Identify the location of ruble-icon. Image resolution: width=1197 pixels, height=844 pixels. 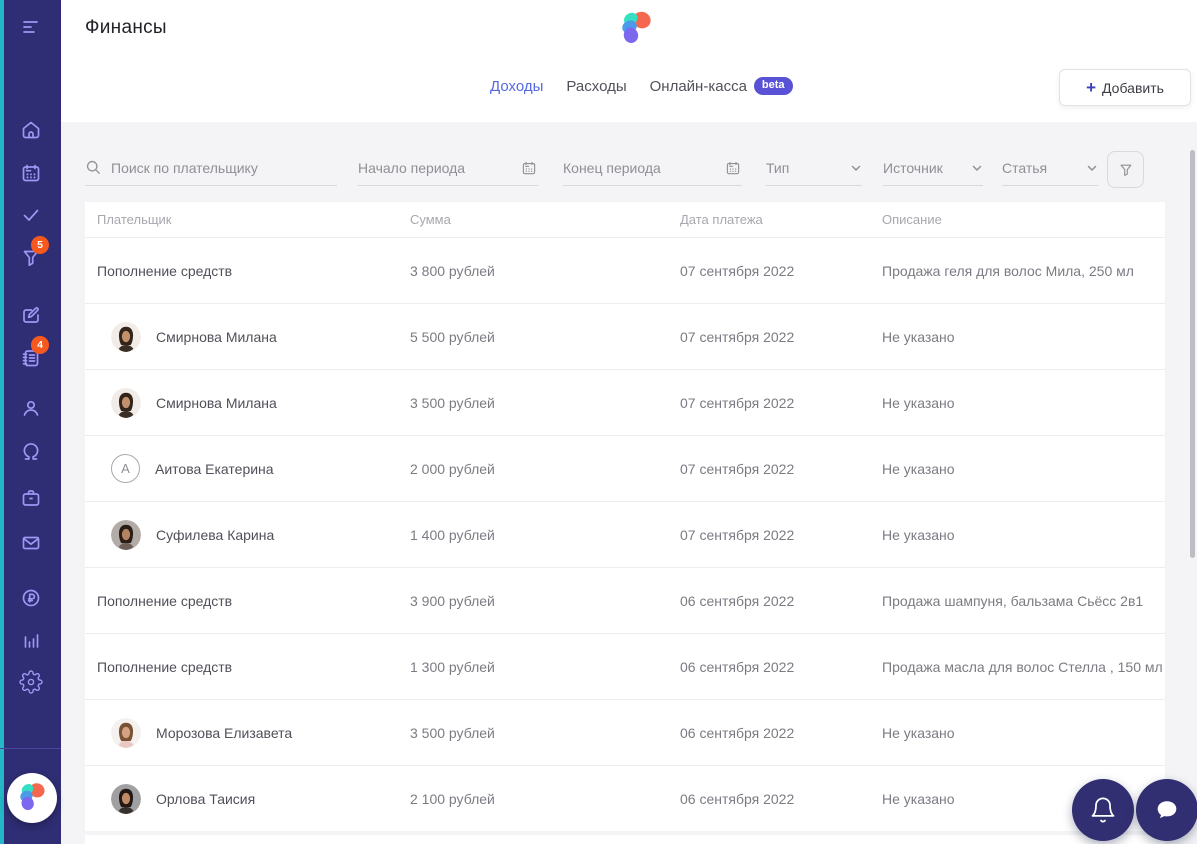
(30, 598).